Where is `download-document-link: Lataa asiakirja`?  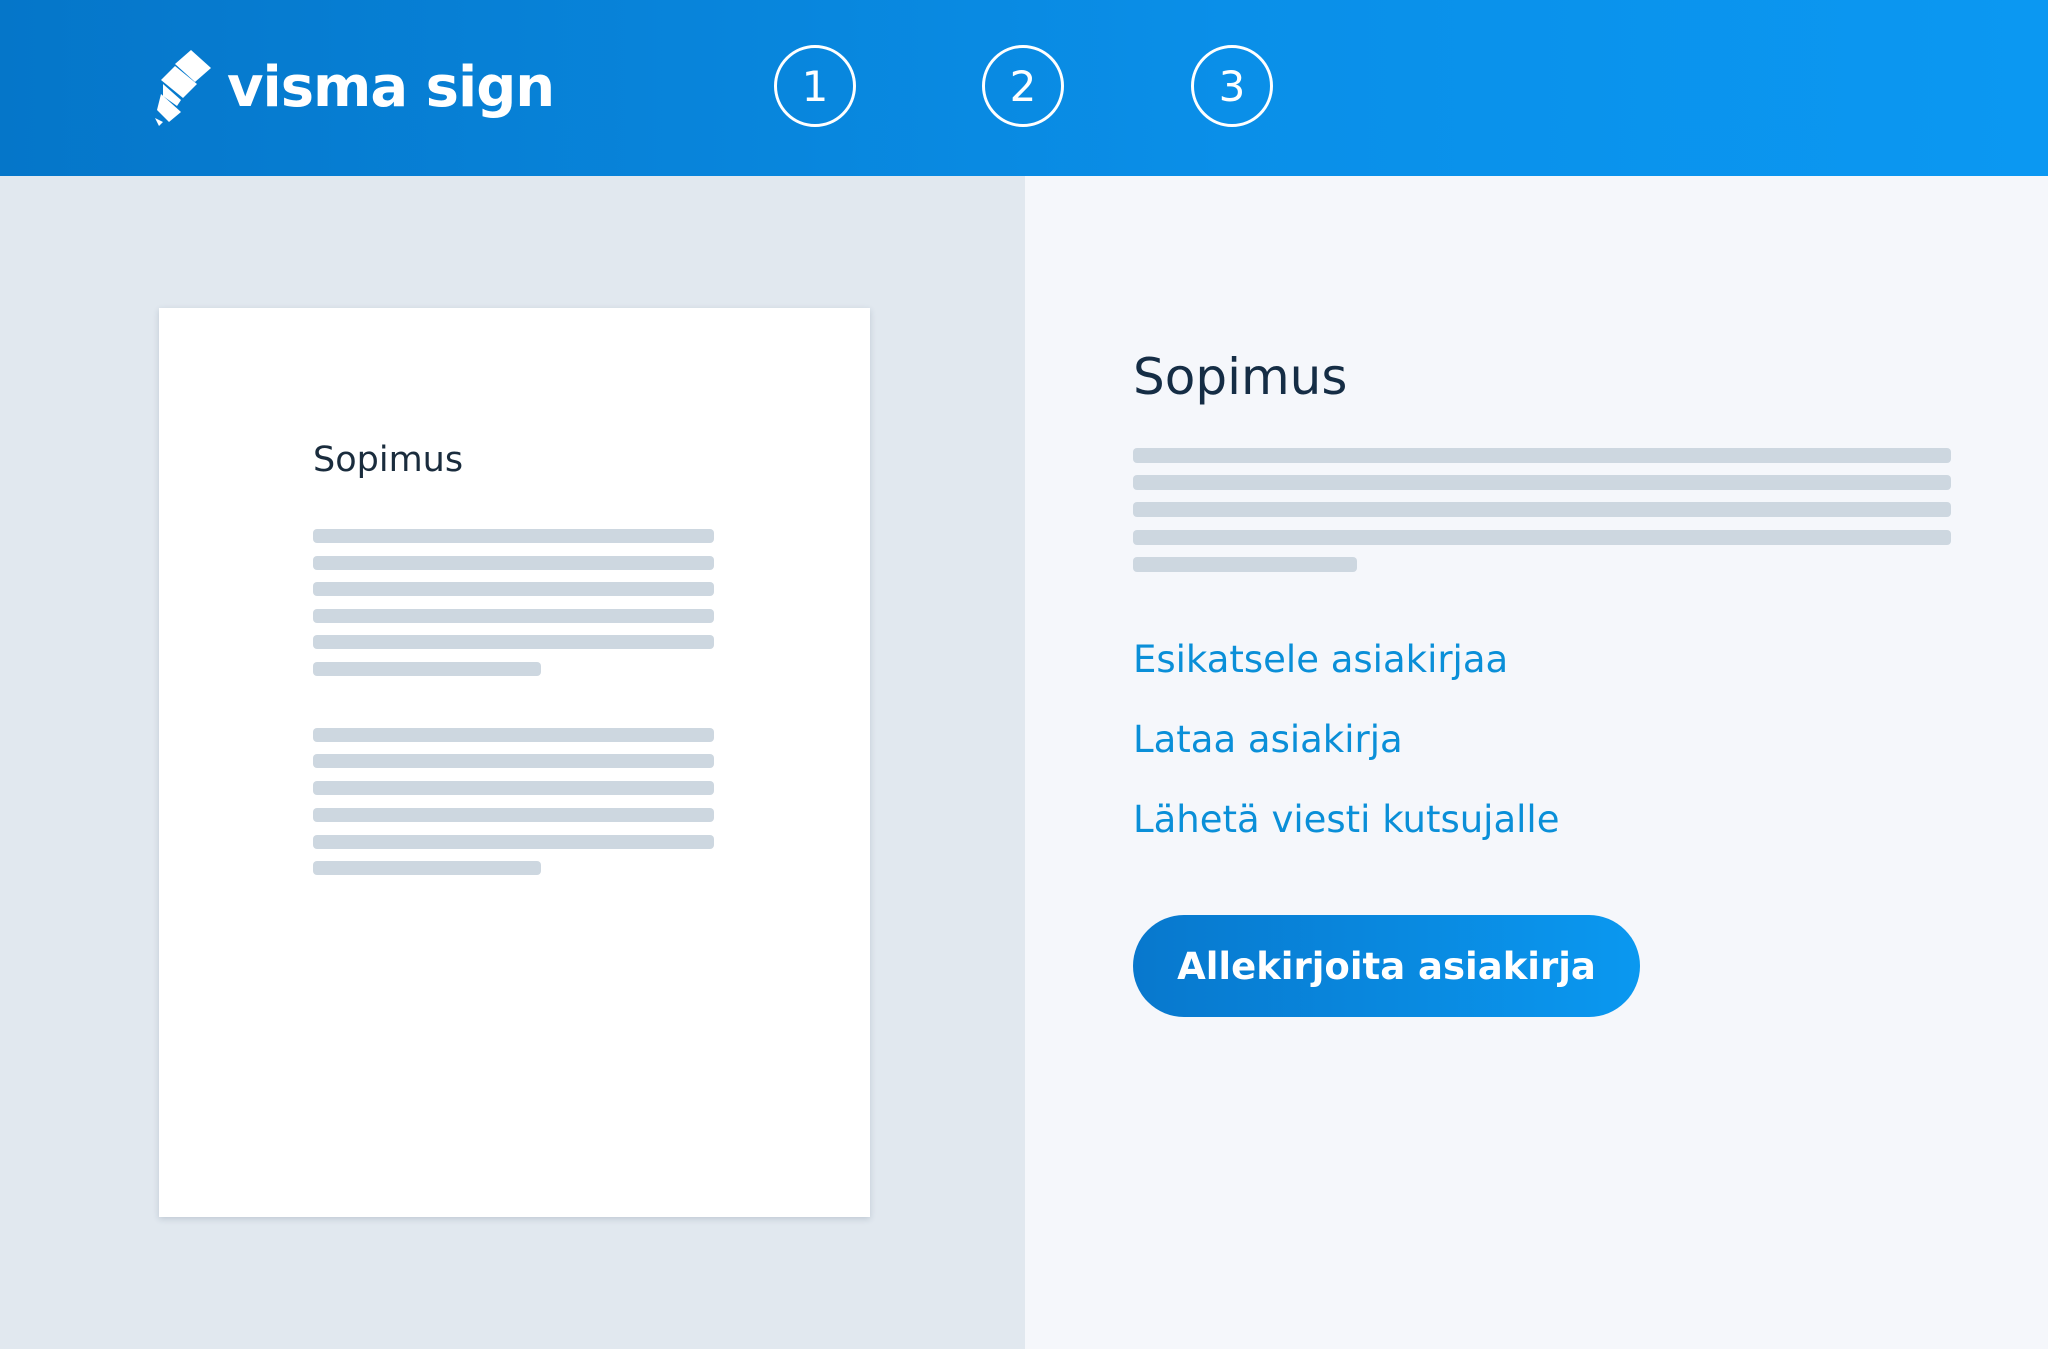 download-document-link: Lataa asiakirja is located at coordinates (1268, 739).